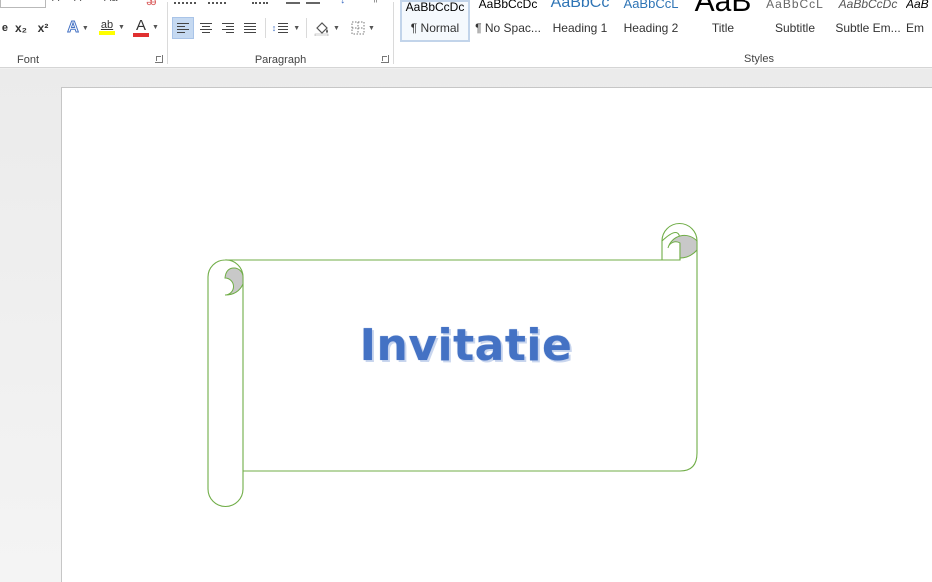 Image resolution: width=932 pixels, height=582 pixels. I want to click on style-heading-1: AaBbCc Heading 1, so click(580, 21).